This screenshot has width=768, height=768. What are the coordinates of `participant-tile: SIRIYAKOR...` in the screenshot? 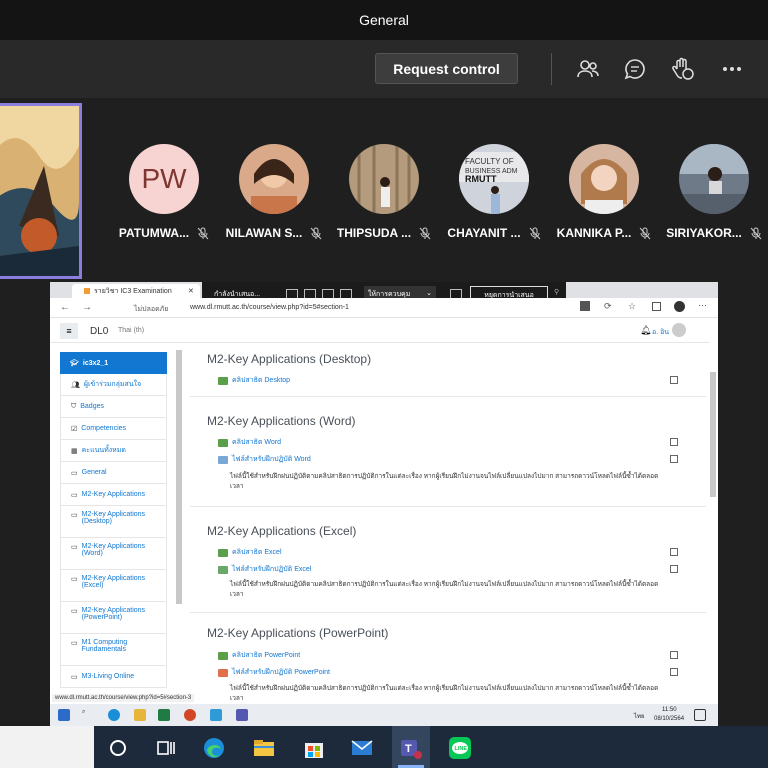 It's located at (713, 192).